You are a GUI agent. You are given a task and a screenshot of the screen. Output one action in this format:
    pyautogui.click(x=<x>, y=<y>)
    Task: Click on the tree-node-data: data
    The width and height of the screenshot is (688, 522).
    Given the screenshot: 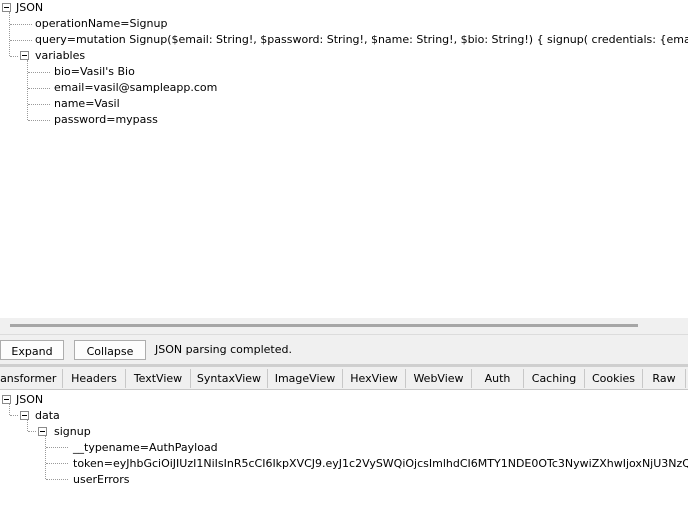 What is the action you would take?
    pyautogui.click(x=47, y=416)
    